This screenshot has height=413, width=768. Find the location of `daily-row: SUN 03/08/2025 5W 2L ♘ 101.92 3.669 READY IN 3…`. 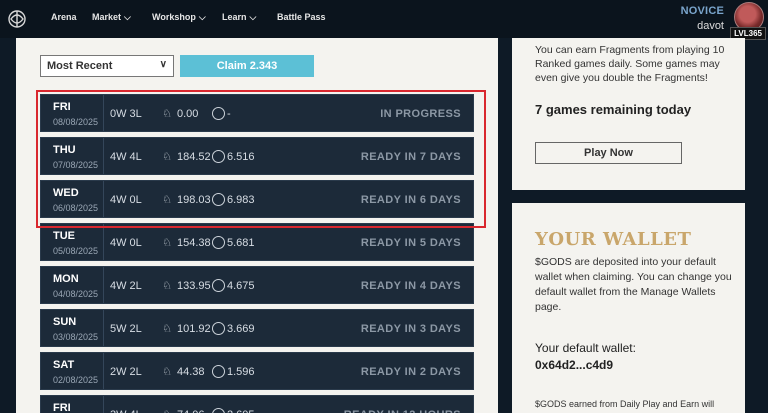

daily-row: SUN 03/08/2025 5W 2L ♘ 101.92 3.669 READY IN 3… is located at coordinates (257, 328).